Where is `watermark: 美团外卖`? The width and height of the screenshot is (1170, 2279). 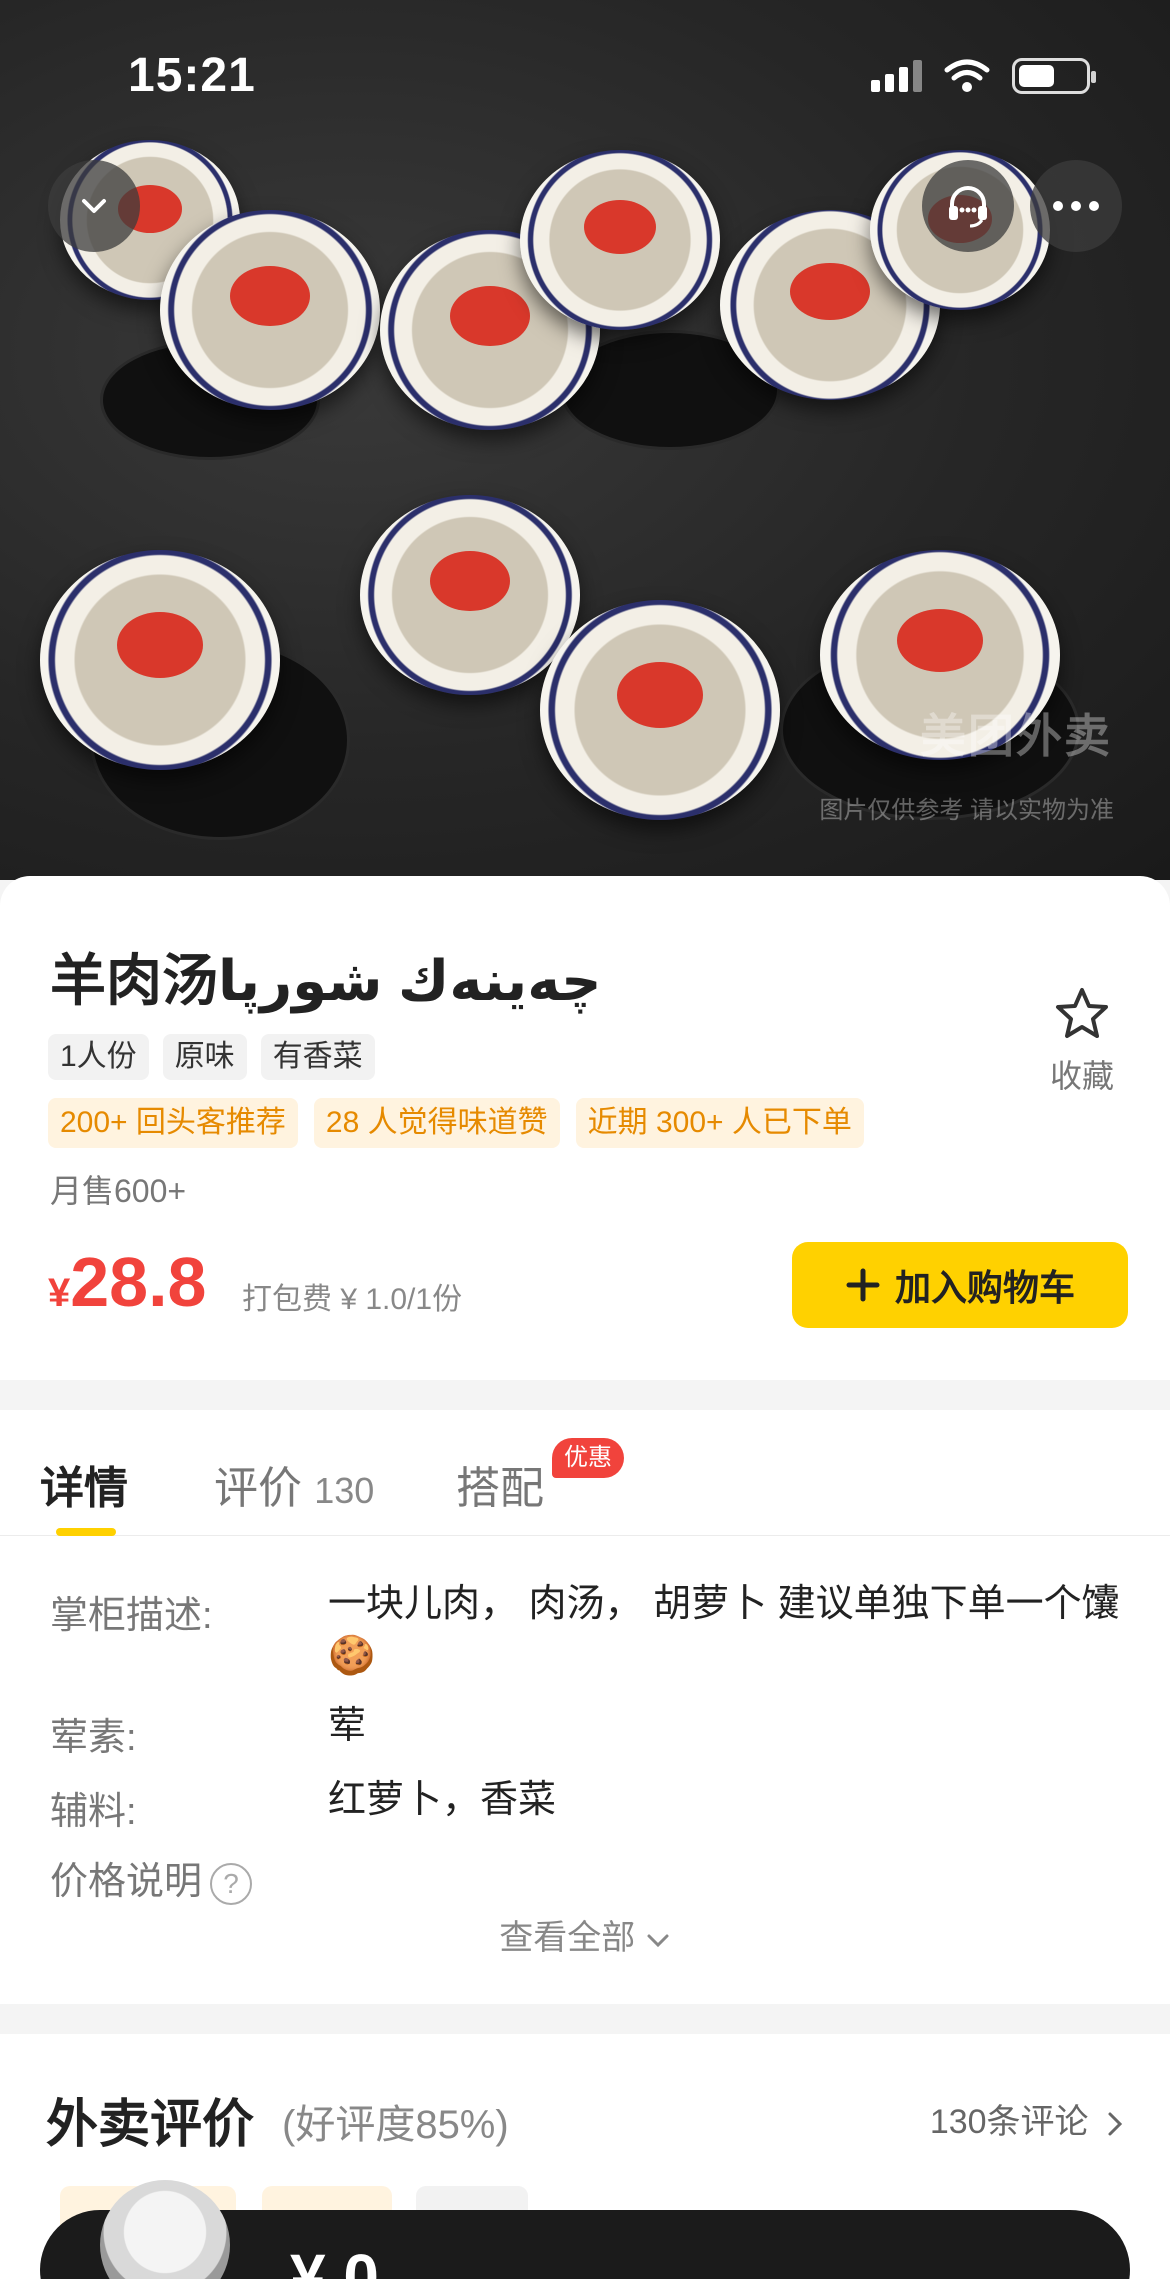
watermark: 美团外卖 is located at coordinates (1016, 736).